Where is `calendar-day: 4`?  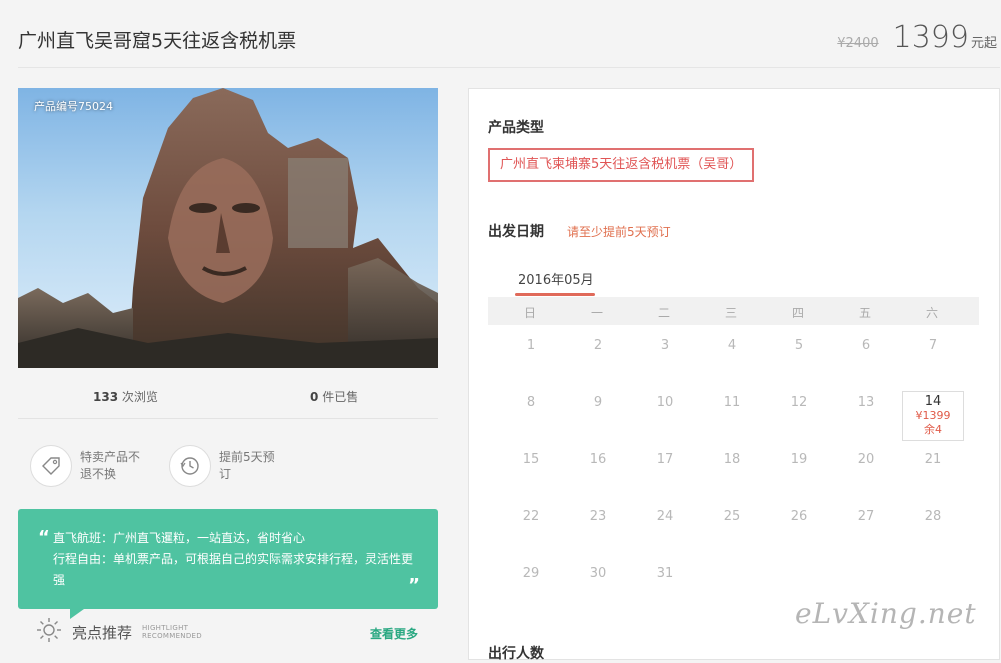
calendar-day: 4 is located at coordinates (732, 345).